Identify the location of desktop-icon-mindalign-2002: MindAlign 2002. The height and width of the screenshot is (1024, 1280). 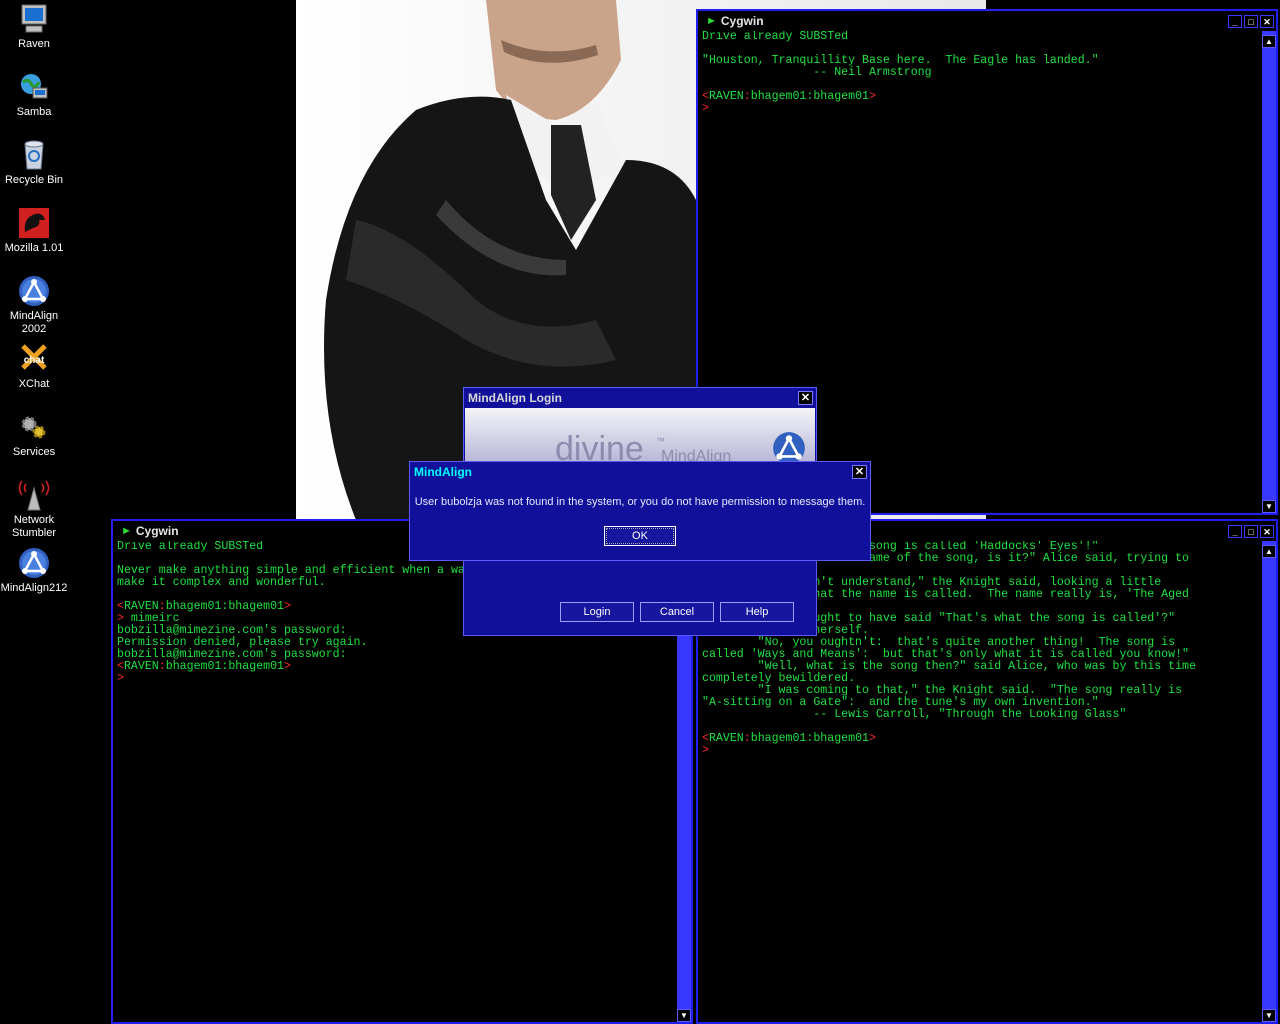
(34, 305).